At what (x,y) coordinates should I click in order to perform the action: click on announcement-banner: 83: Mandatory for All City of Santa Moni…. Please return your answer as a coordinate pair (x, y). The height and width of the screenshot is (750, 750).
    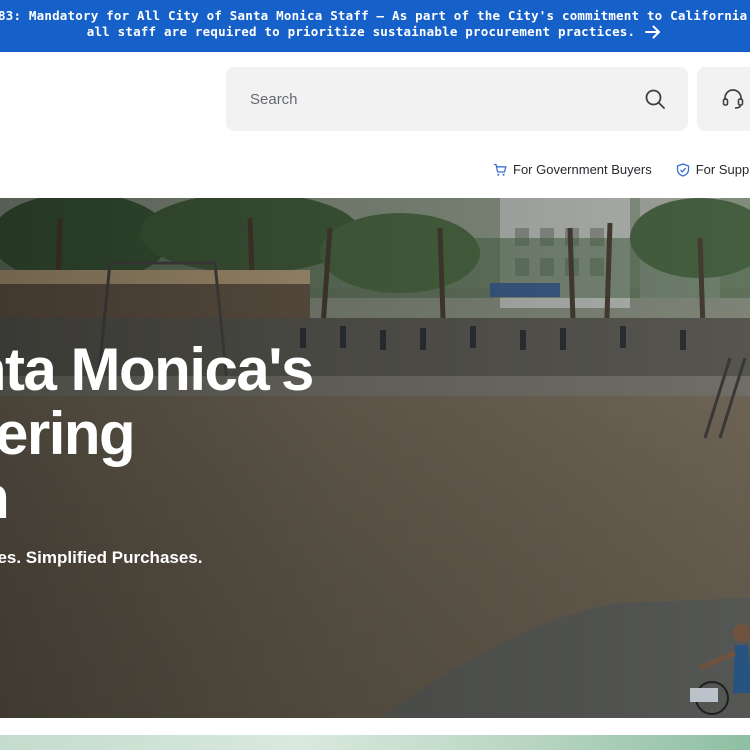
    Looking at the image, I should click on (375, 26).